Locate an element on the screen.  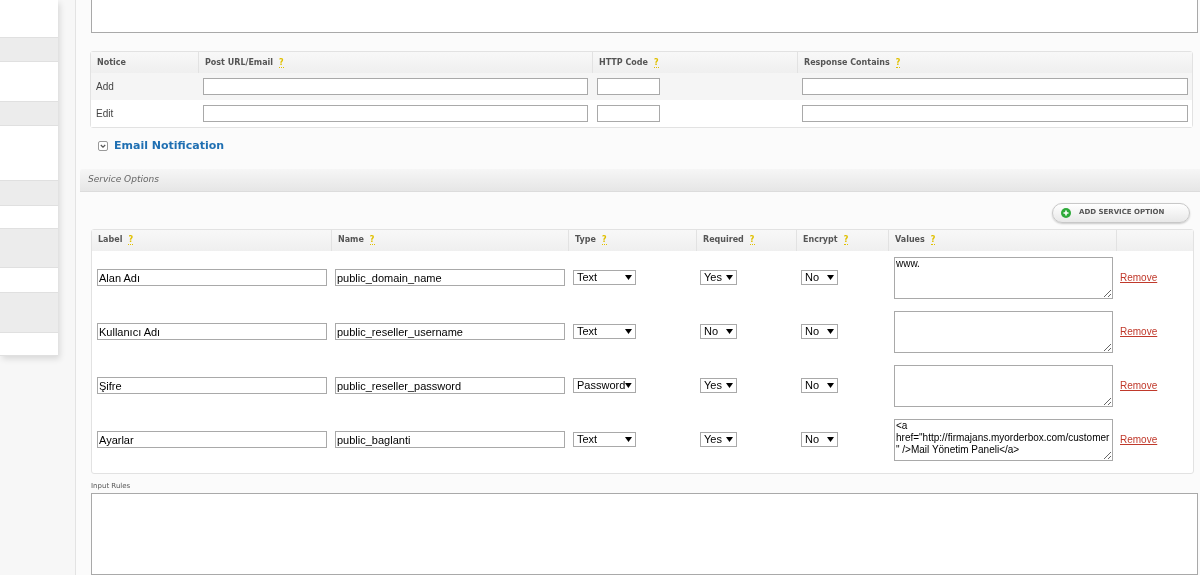
column-header: Required is located at coordinates (723, 240).